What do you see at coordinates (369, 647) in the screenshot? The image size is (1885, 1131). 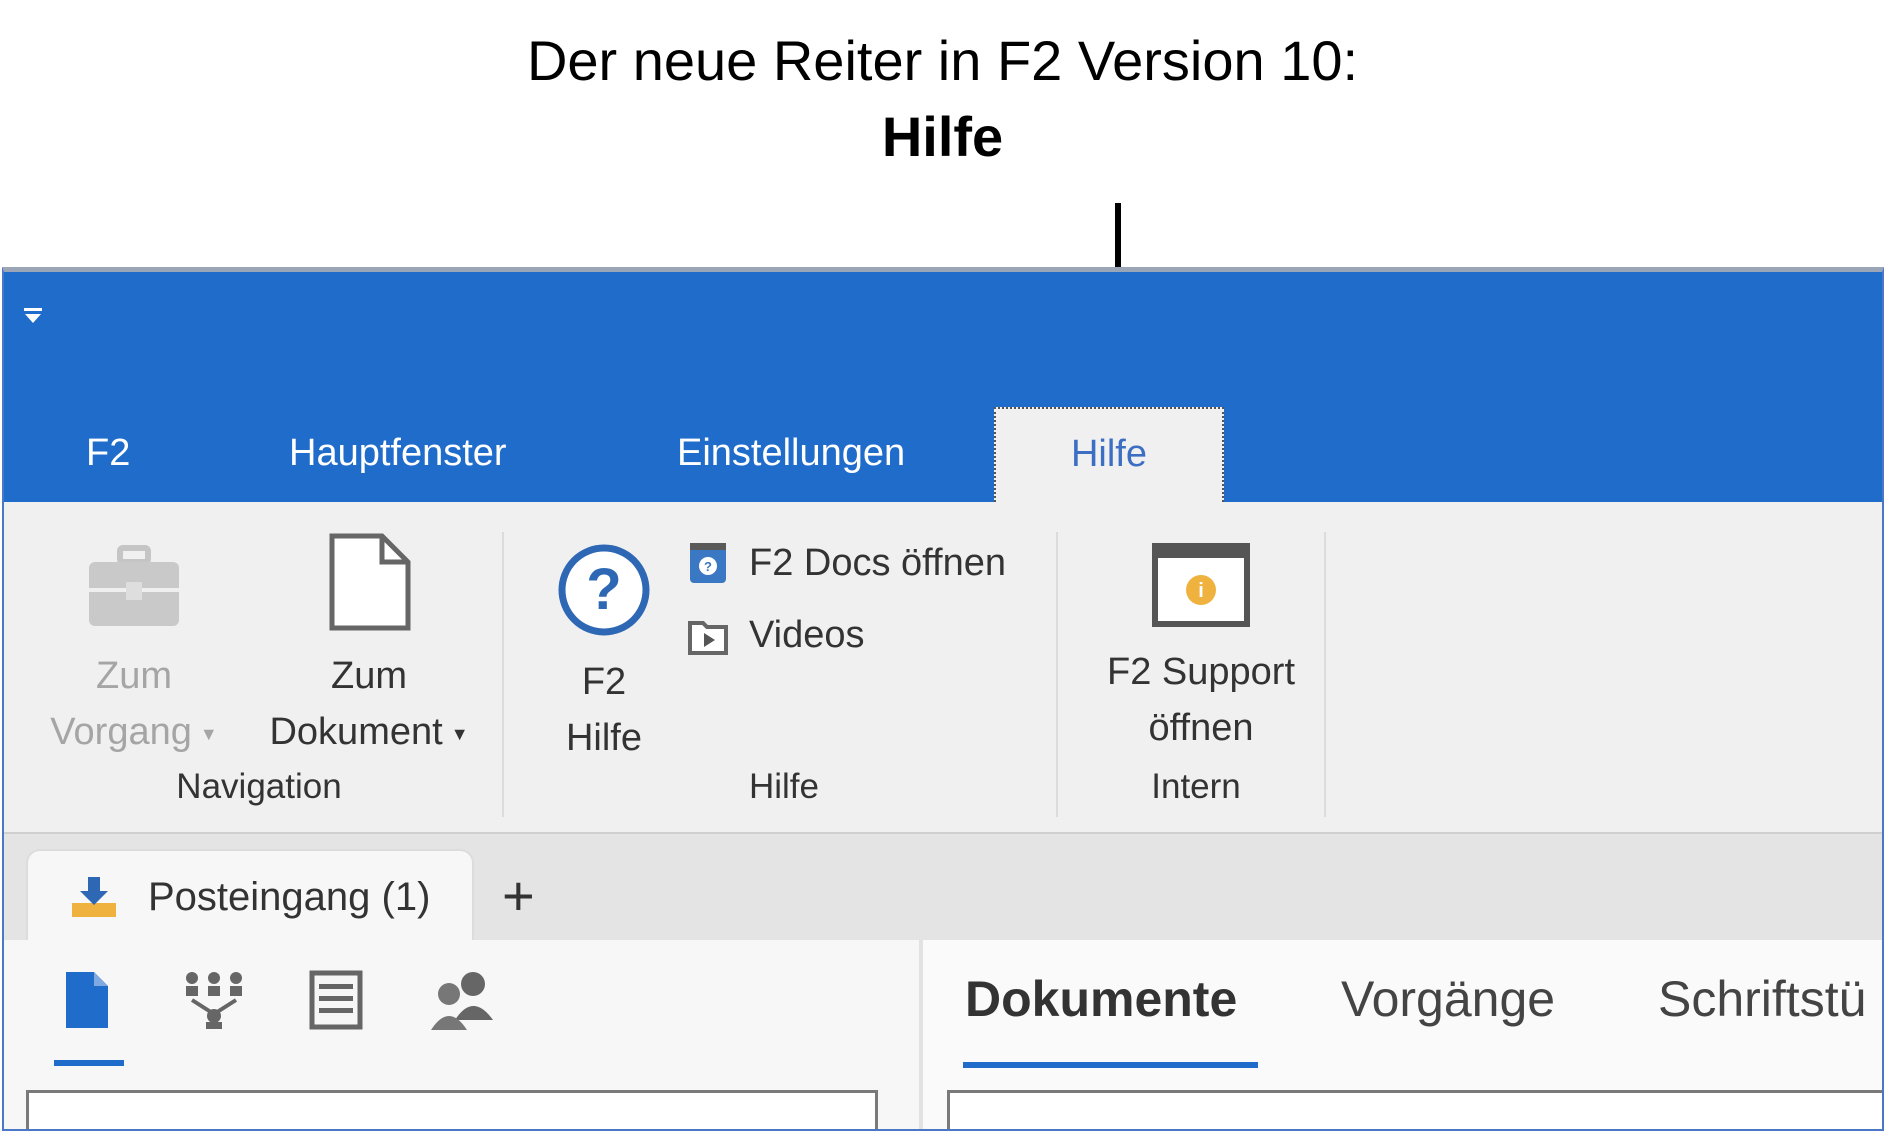 I see `zum-dokument-button: Zum Dokument ▼` at bounding box center [369, 647].